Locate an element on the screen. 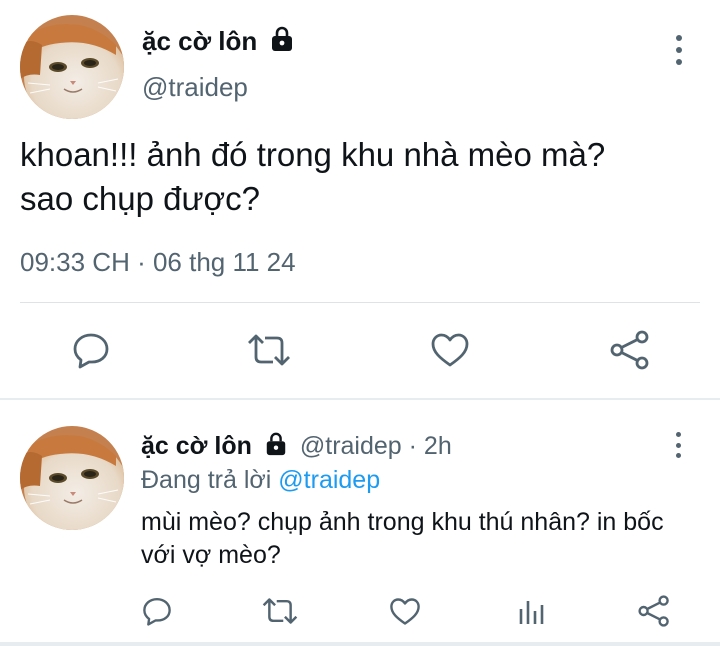 The image size is (720, 646). bottom-divider is located at coordinates (360, 644).